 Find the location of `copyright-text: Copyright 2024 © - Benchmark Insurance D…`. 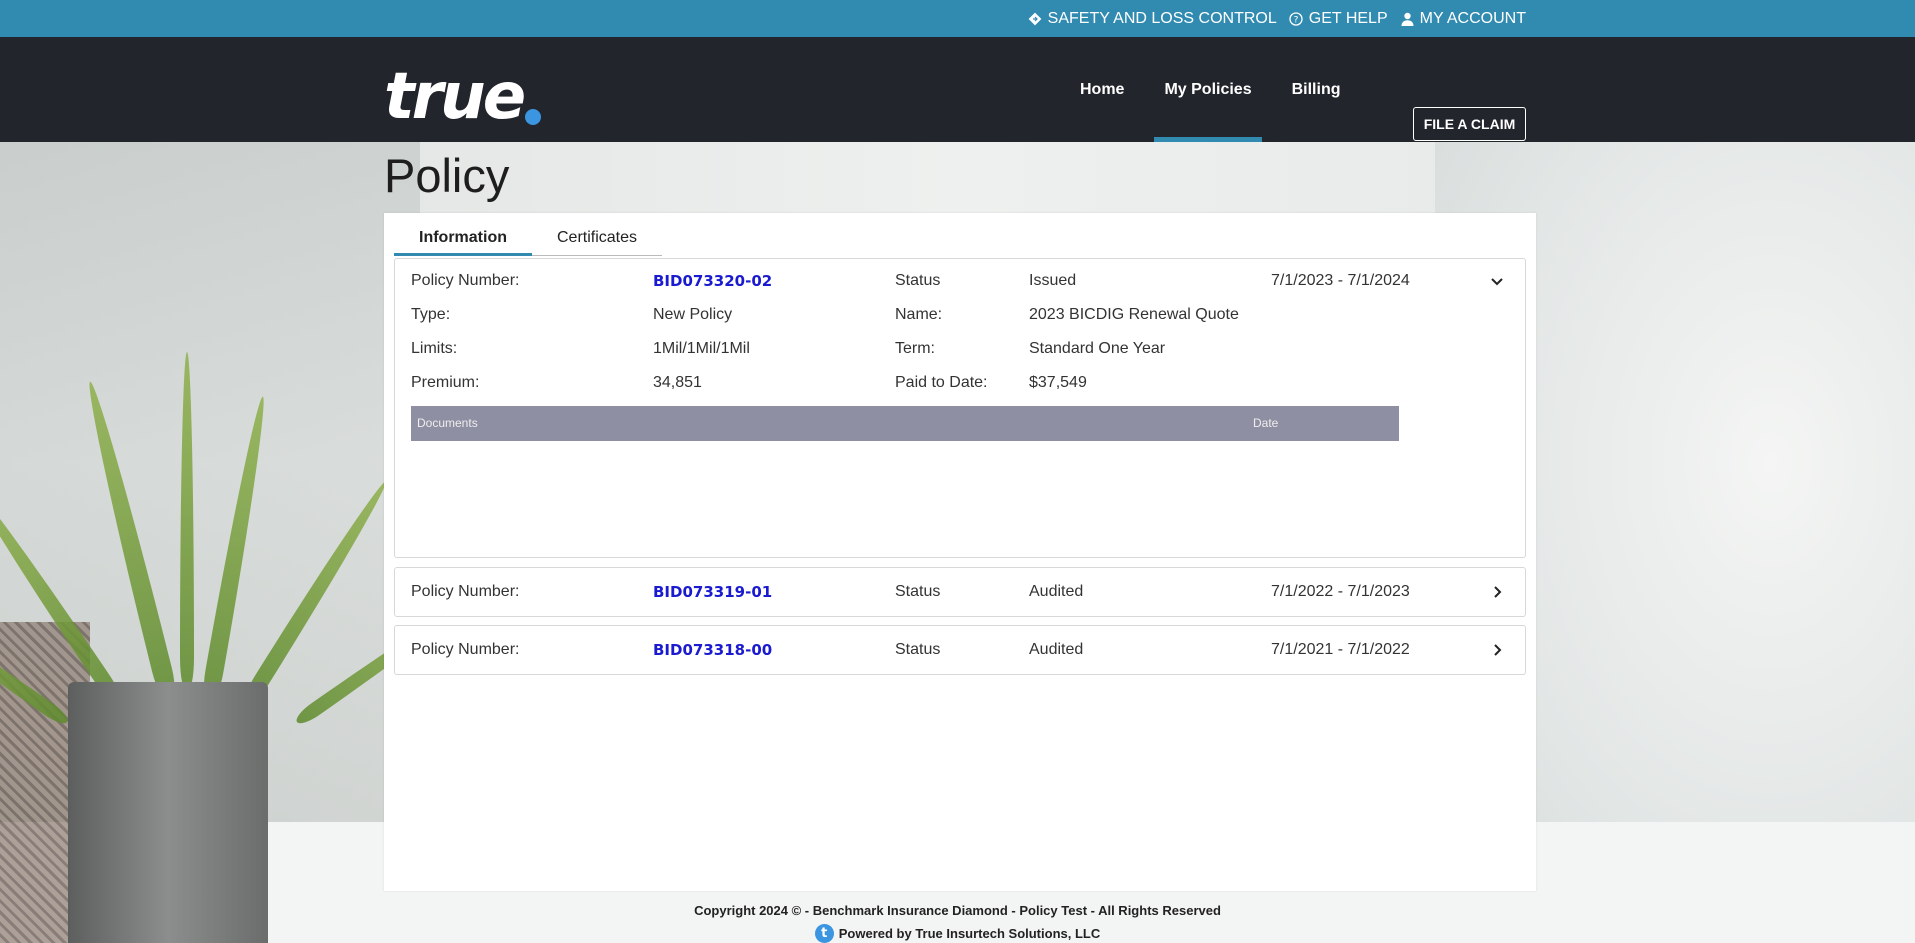

copyright-text: Copyright 2024 © - Benchmark Insurance D… is located at coordinates (957, 910).